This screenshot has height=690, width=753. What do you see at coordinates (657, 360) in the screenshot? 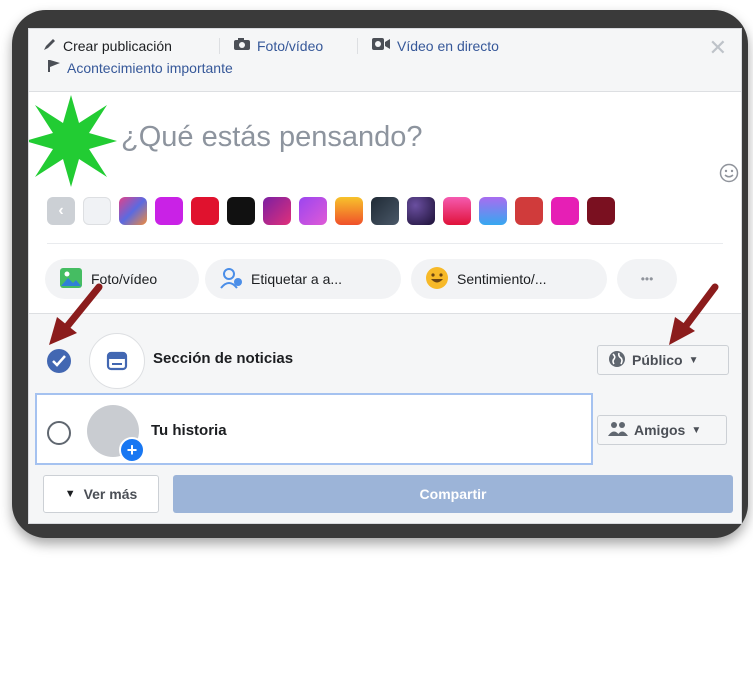
I see `public-label: Público` at bounding box center [657, 360].